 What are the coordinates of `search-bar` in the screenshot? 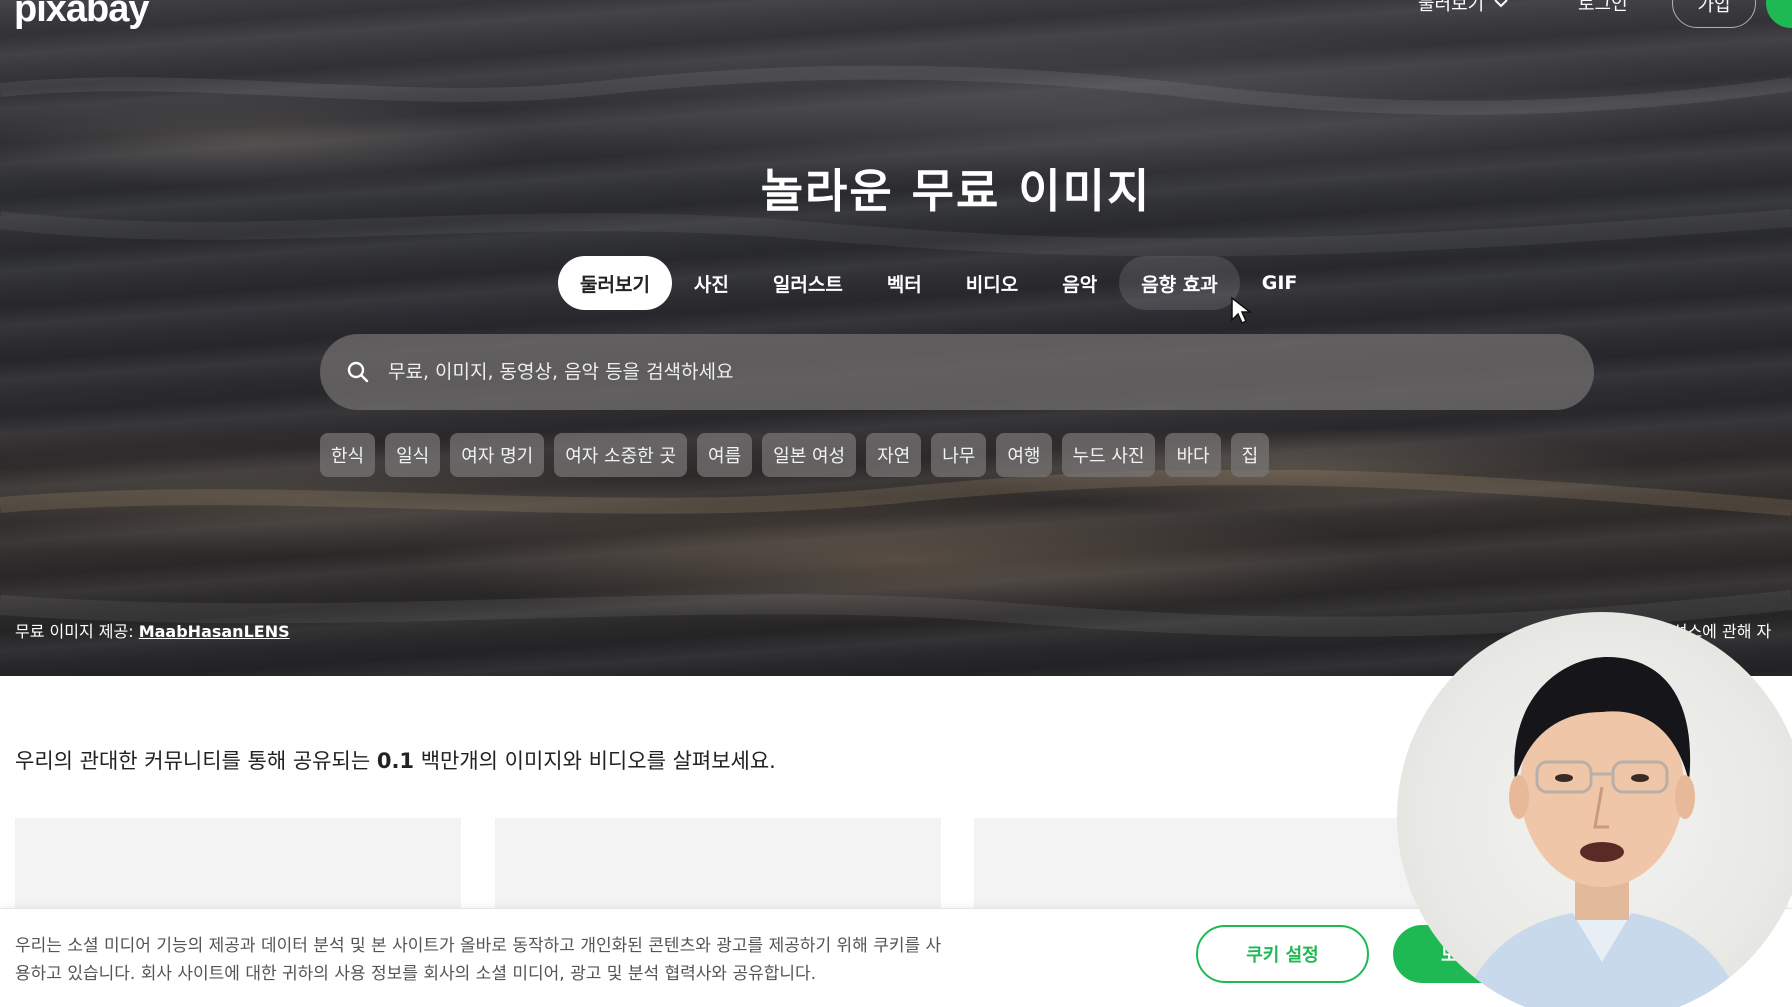 It's located at (957, 372).